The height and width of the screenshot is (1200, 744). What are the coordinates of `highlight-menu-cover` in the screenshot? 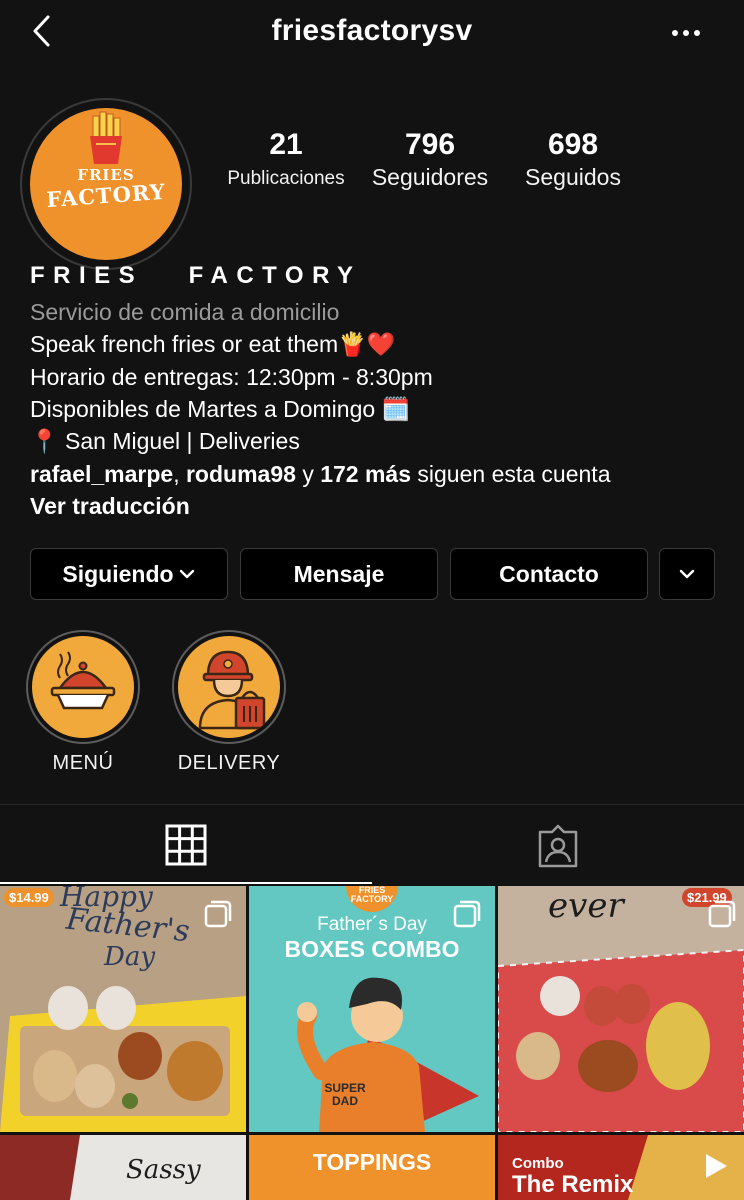 It's located at (83, 687).